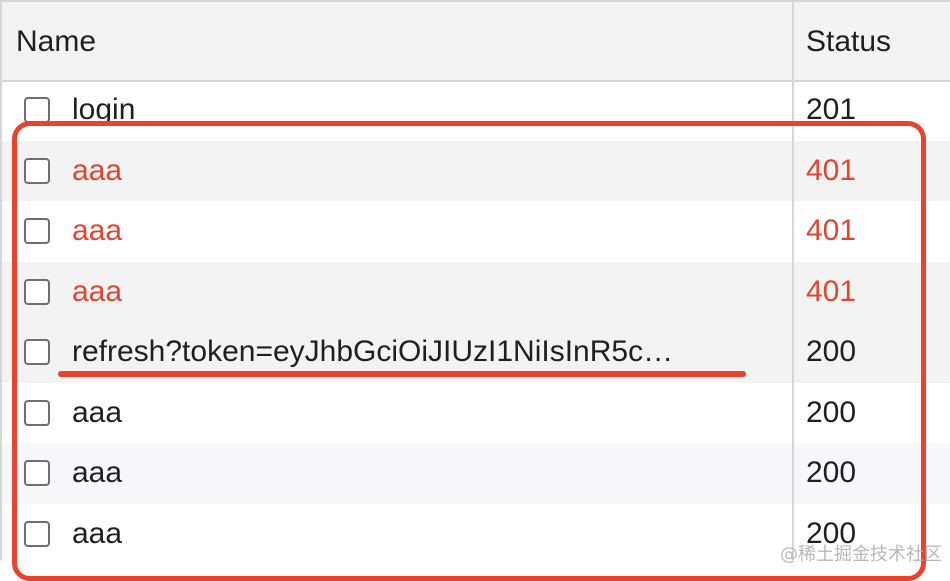  What do you see at coordinates (831, 109) in the screenshot?
I see `request-status: 201` at bounding box center [831, 109].